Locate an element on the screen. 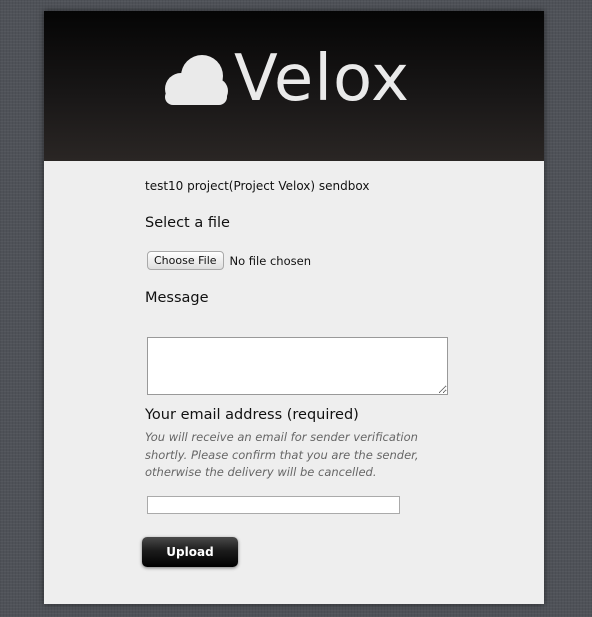  file-status: No file chosen is located at coordinates (270, 260).